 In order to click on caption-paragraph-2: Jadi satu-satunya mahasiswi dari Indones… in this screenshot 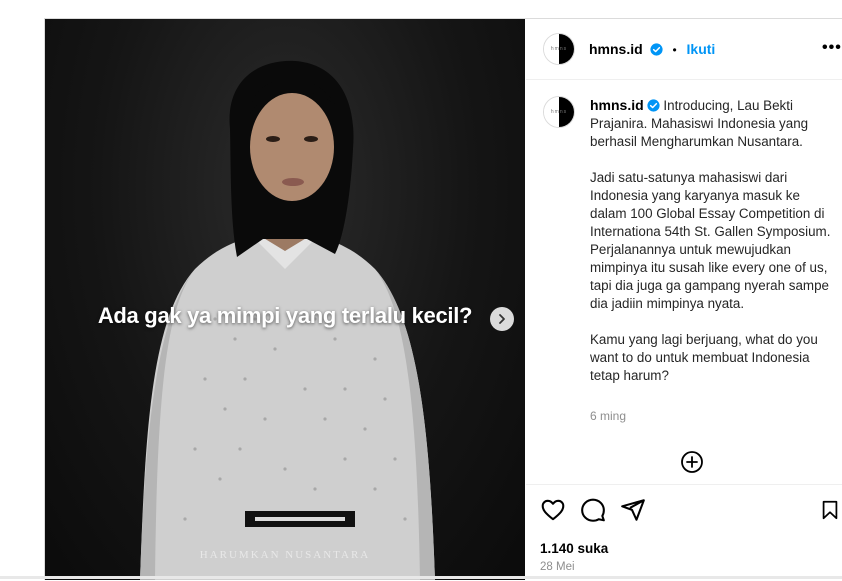, I will do `click(710, 240)`.